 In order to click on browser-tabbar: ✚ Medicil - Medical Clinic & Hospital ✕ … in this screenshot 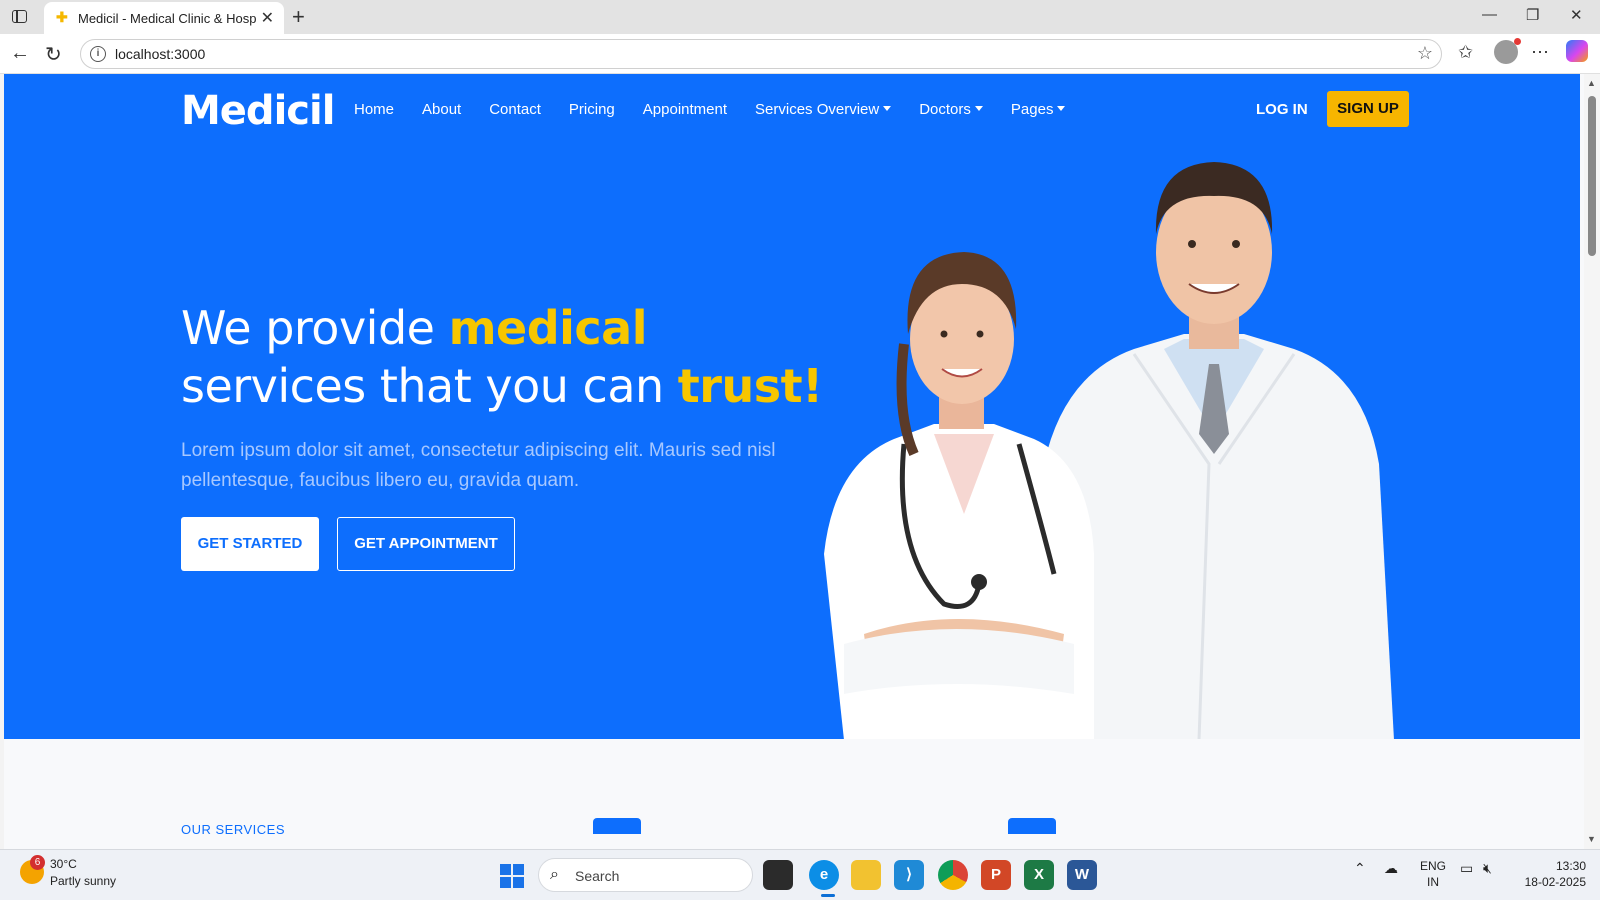, I will do `click(800, 17)`.